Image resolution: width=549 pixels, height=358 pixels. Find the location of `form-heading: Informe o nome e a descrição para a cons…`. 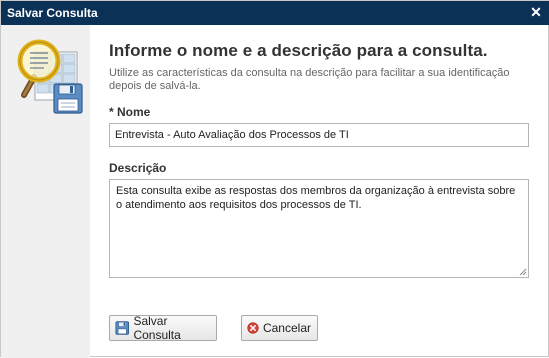

form-heading: Informe o nome e a descrição para a cons… is located at coordinates (298, 50).